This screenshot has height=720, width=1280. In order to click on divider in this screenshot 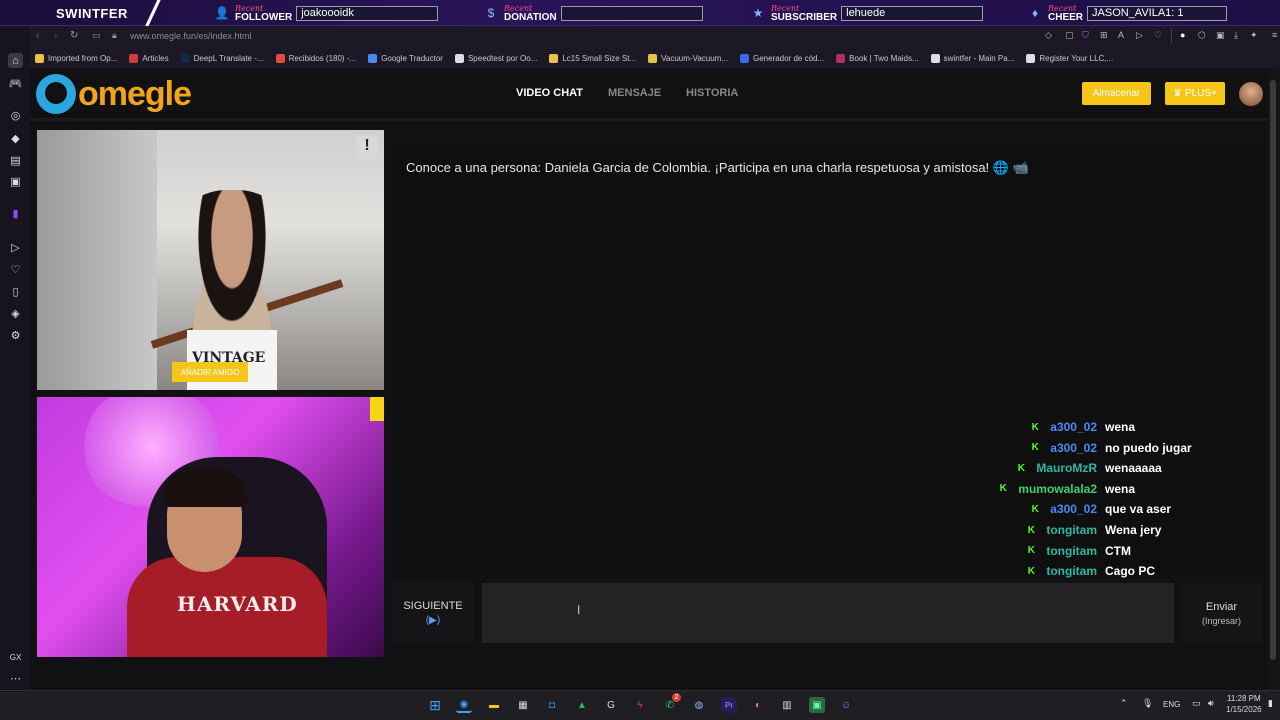, I will do `click(1171, 36)`.